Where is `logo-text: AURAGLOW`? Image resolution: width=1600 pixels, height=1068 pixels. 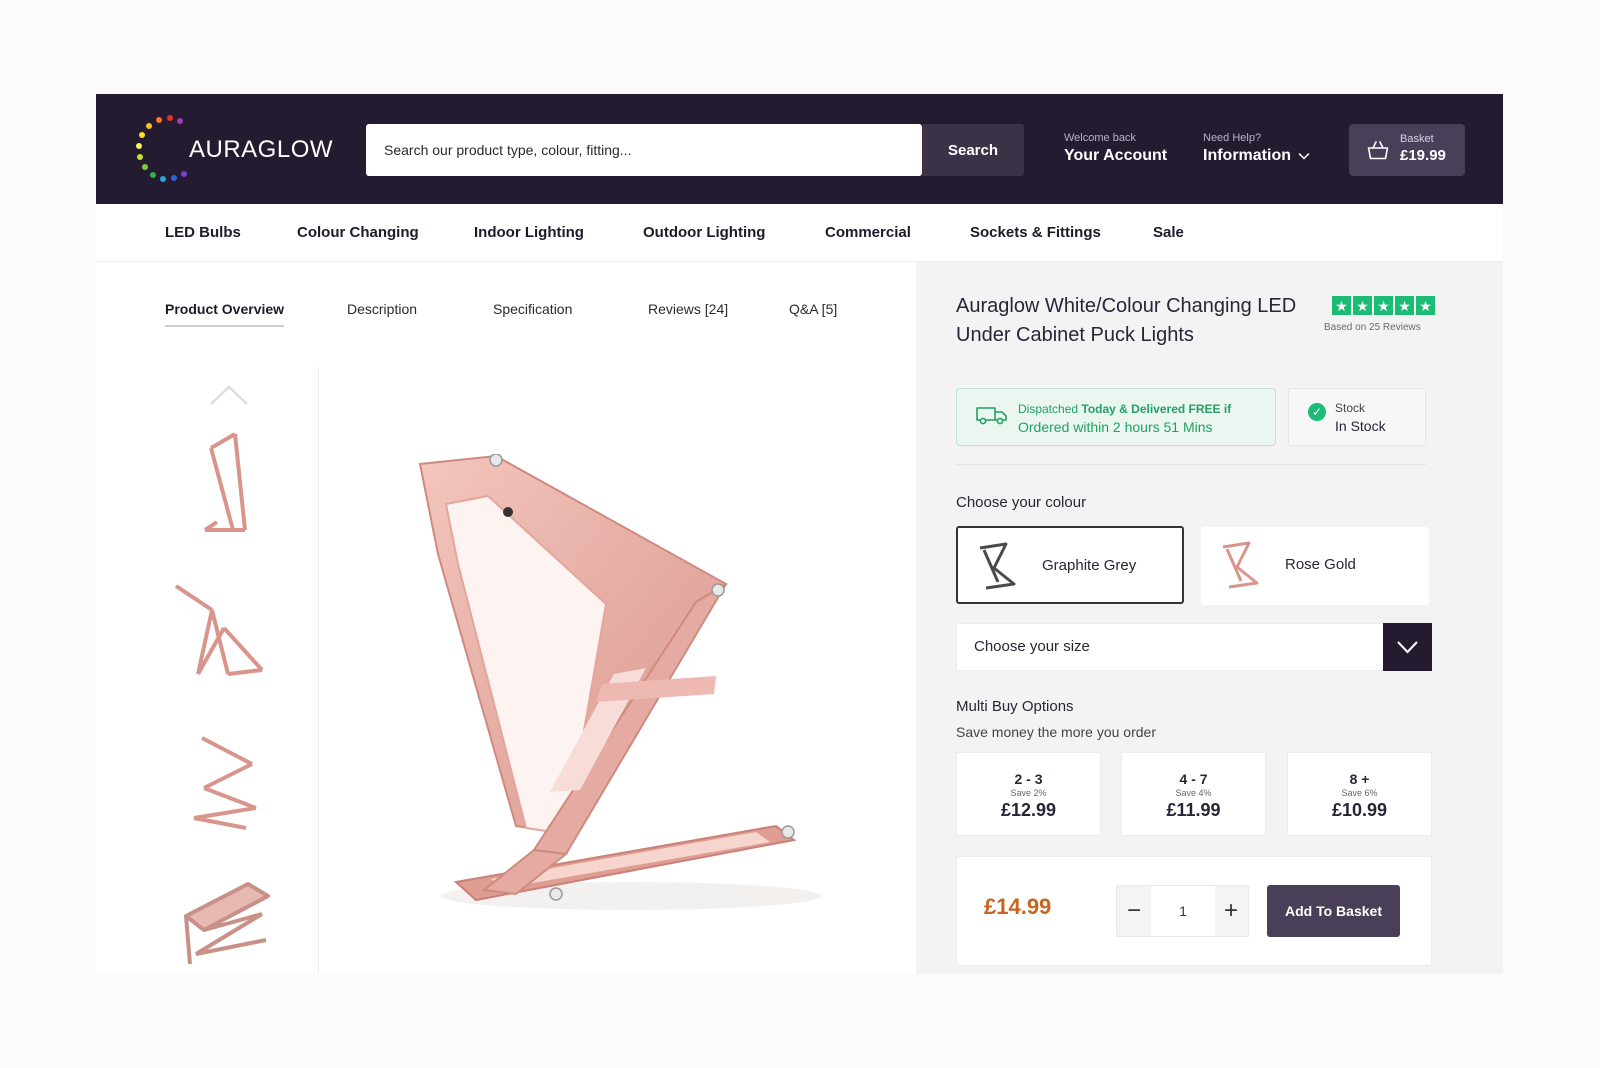 logo-text: AURAGLOW is located at coordinates (261, 149).